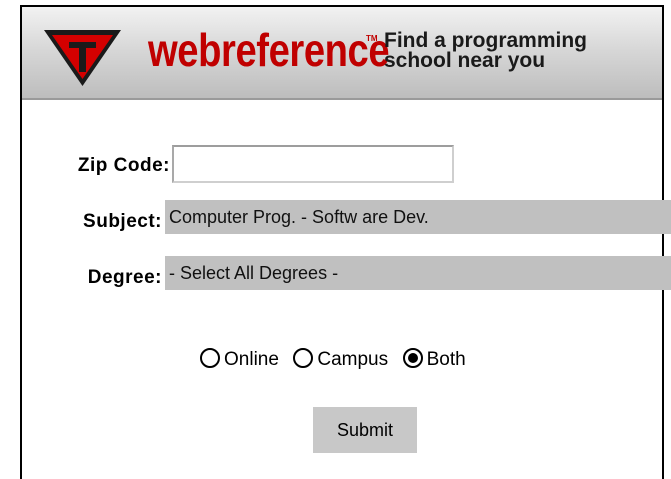 The width and height of the screenshot is (671, 479). What do you see at coordinates (123, 165) in the screenshot?
I see `zip-code-label: Zip Code:` at bounding box center [123, 165].